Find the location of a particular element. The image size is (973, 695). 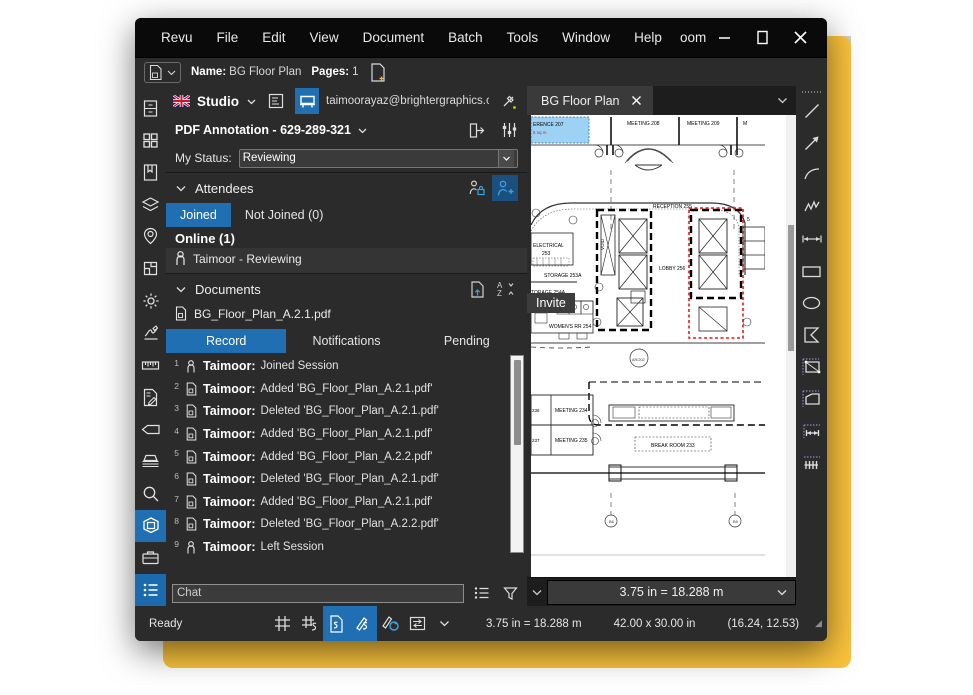

sidebar-item-properties is located at coordinates (150, 301).